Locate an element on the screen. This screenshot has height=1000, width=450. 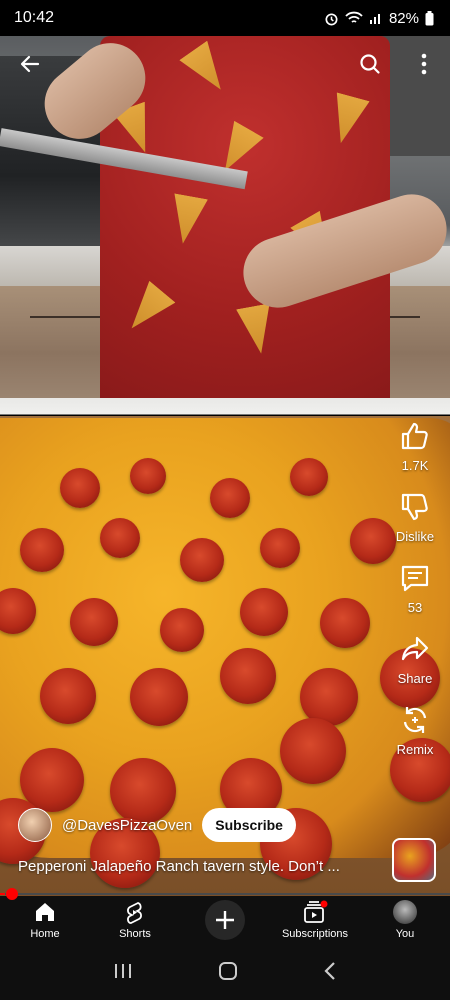
nav-shorts-label: Shorts is located at coordinates (135, 934).